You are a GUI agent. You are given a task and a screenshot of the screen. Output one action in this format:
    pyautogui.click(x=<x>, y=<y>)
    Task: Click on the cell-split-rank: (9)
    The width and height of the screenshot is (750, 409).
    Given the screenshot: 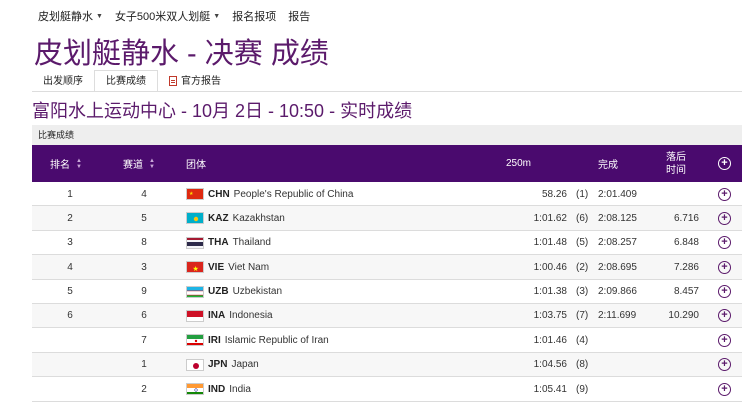 What is the action you would take?
    pyautogui.click(x=582, y=389)
    